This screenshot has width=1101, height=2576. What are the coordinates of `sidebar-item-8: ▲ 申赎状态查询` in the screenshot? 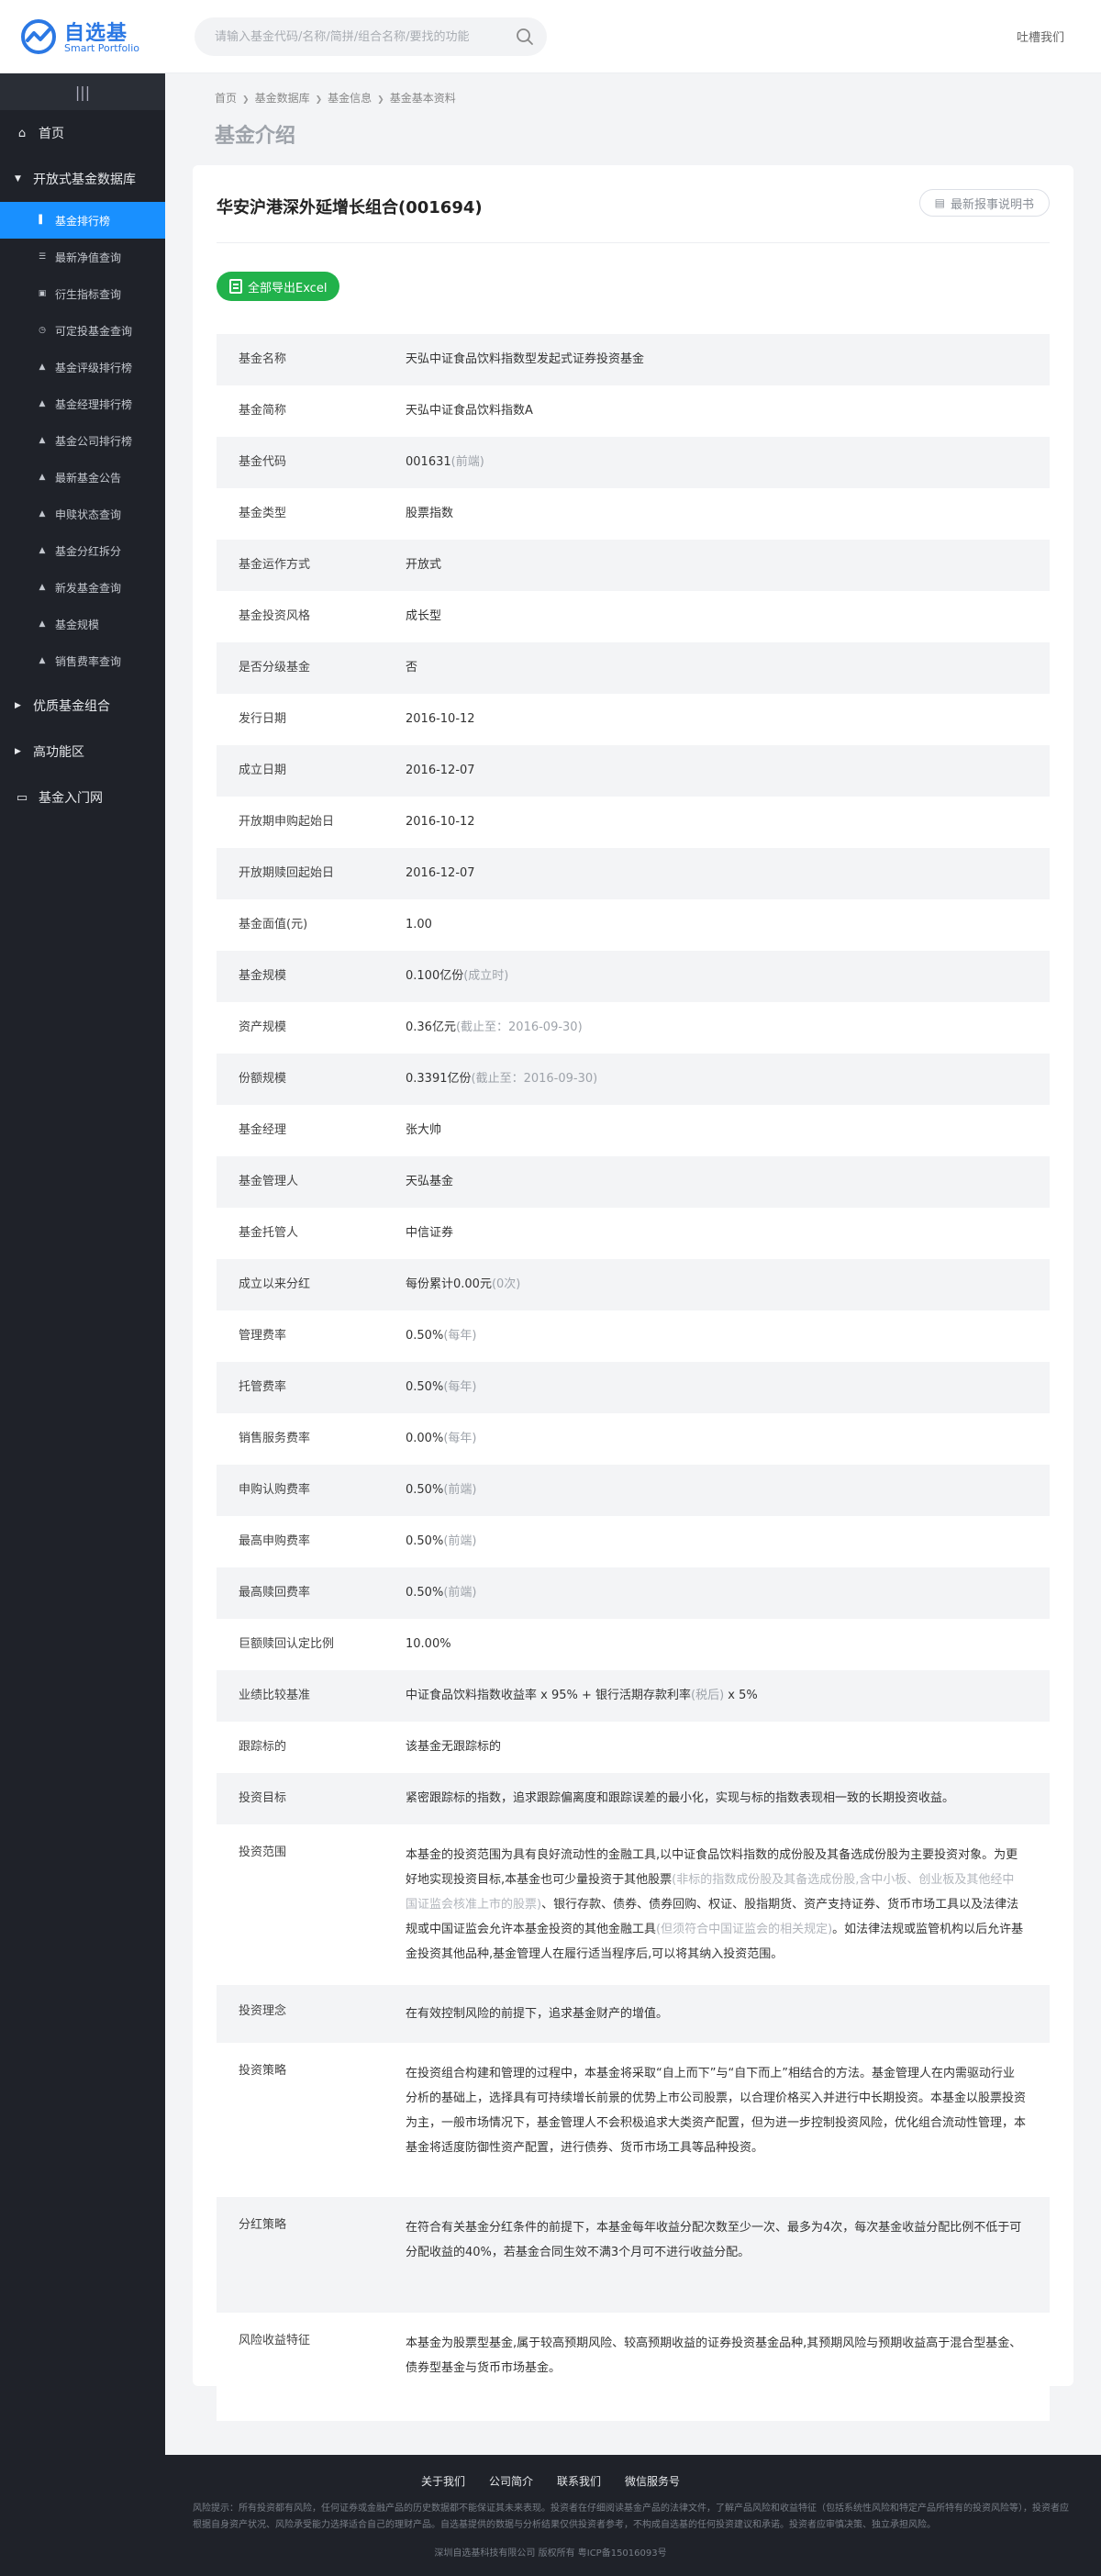 It's located at (82, 514).